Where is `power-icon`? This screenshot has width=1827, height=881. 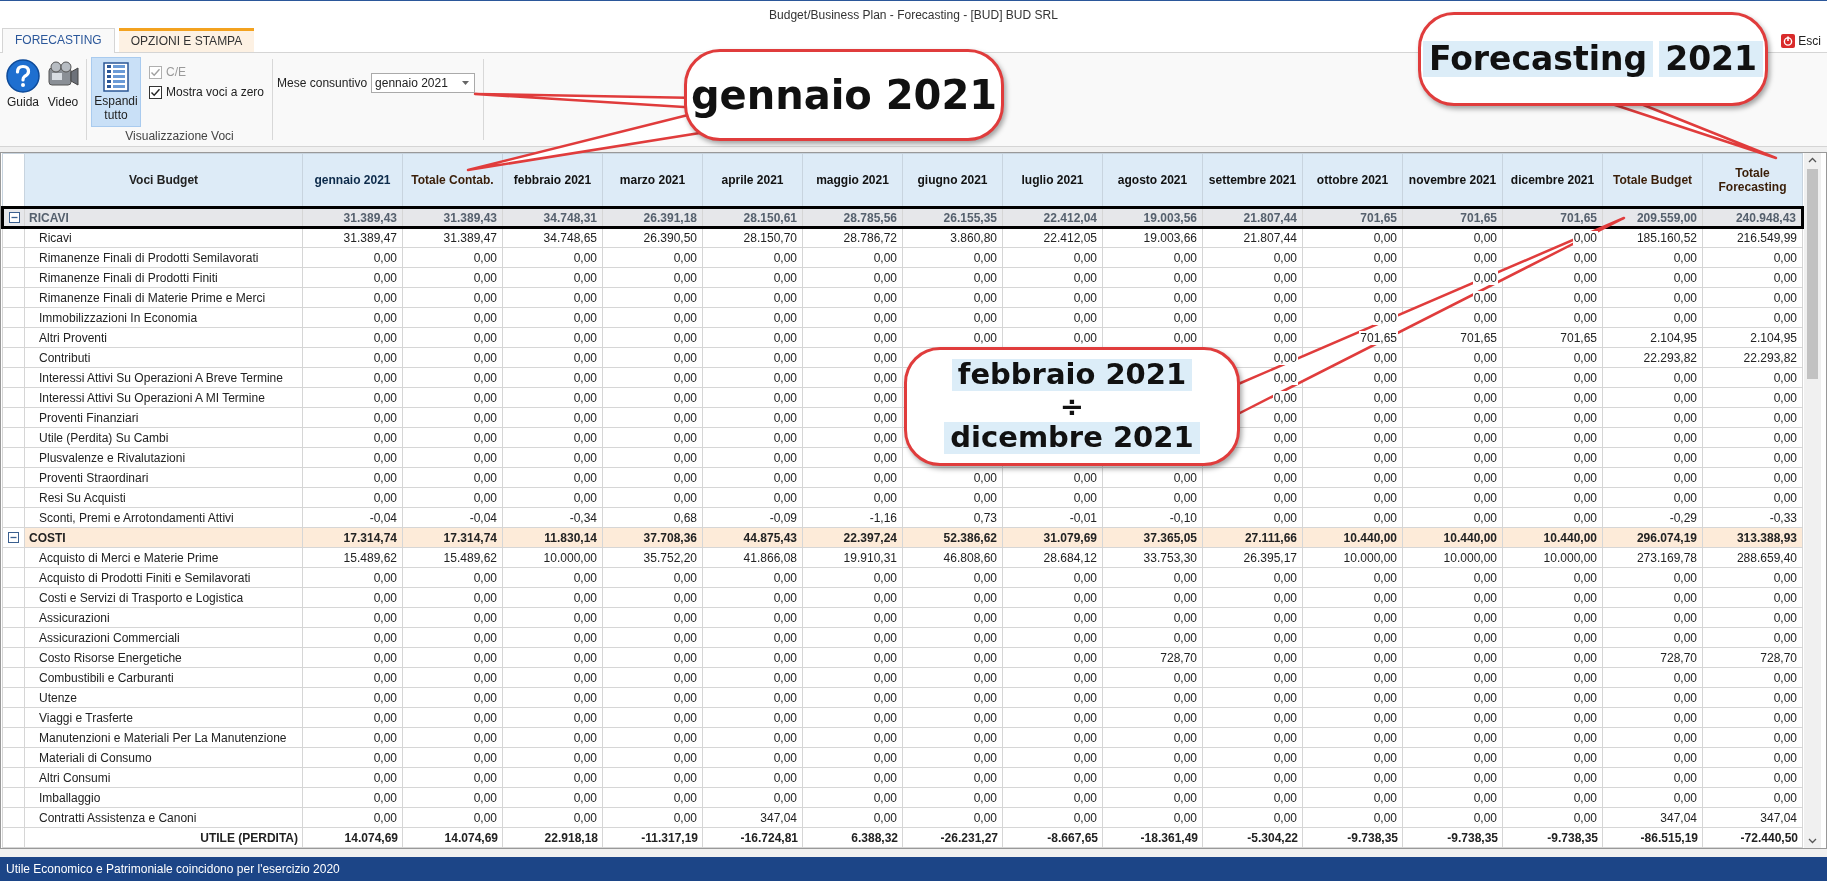
power-icon is located at coordinates (1788, 41).